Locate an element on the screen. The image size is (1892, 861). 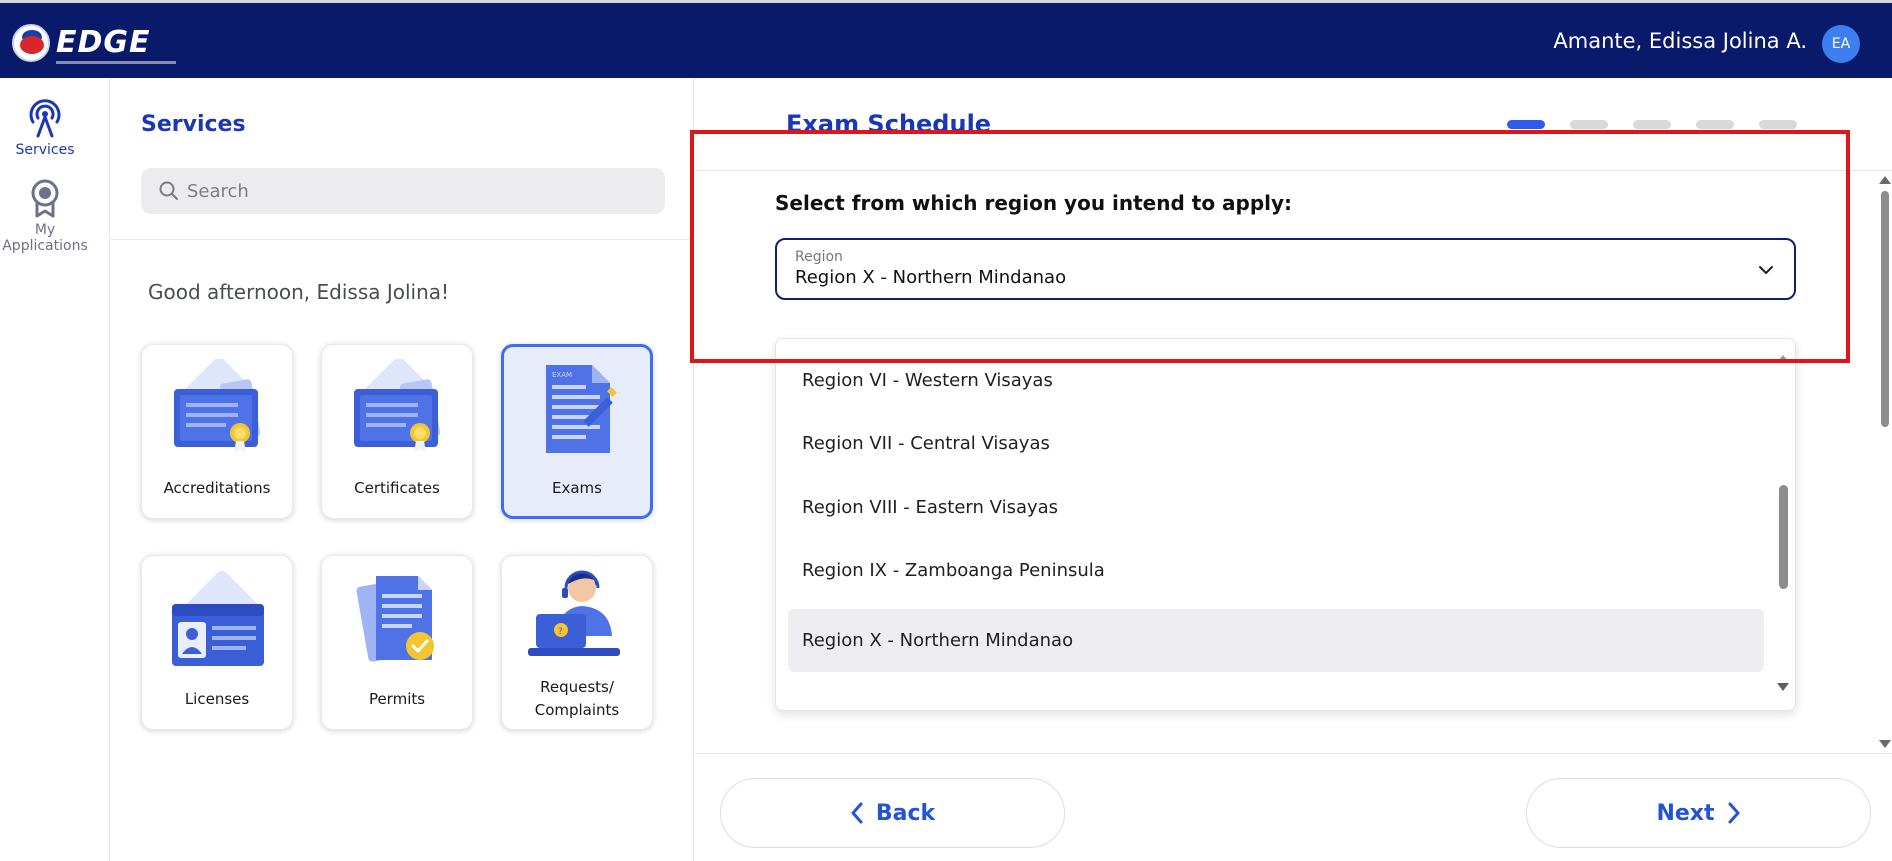
dropdown-scroll-up-arrow is located at coordinates (1783, 358).